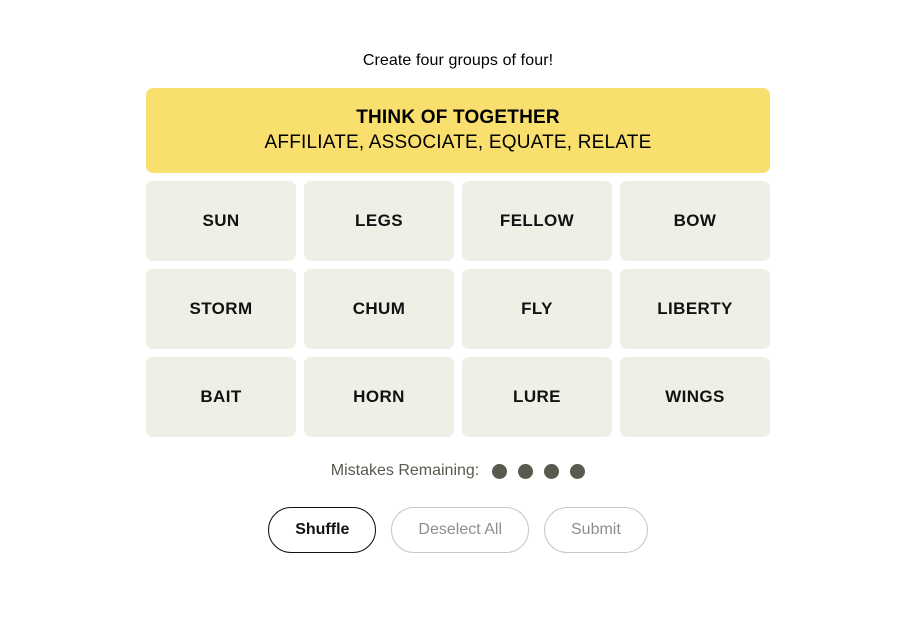 This screenshot has height=617, width=916. What do you see at coordinates (379, 221) in the screenshot?
I see `tile-legs: LEGS` at bounding box center [379, 221].